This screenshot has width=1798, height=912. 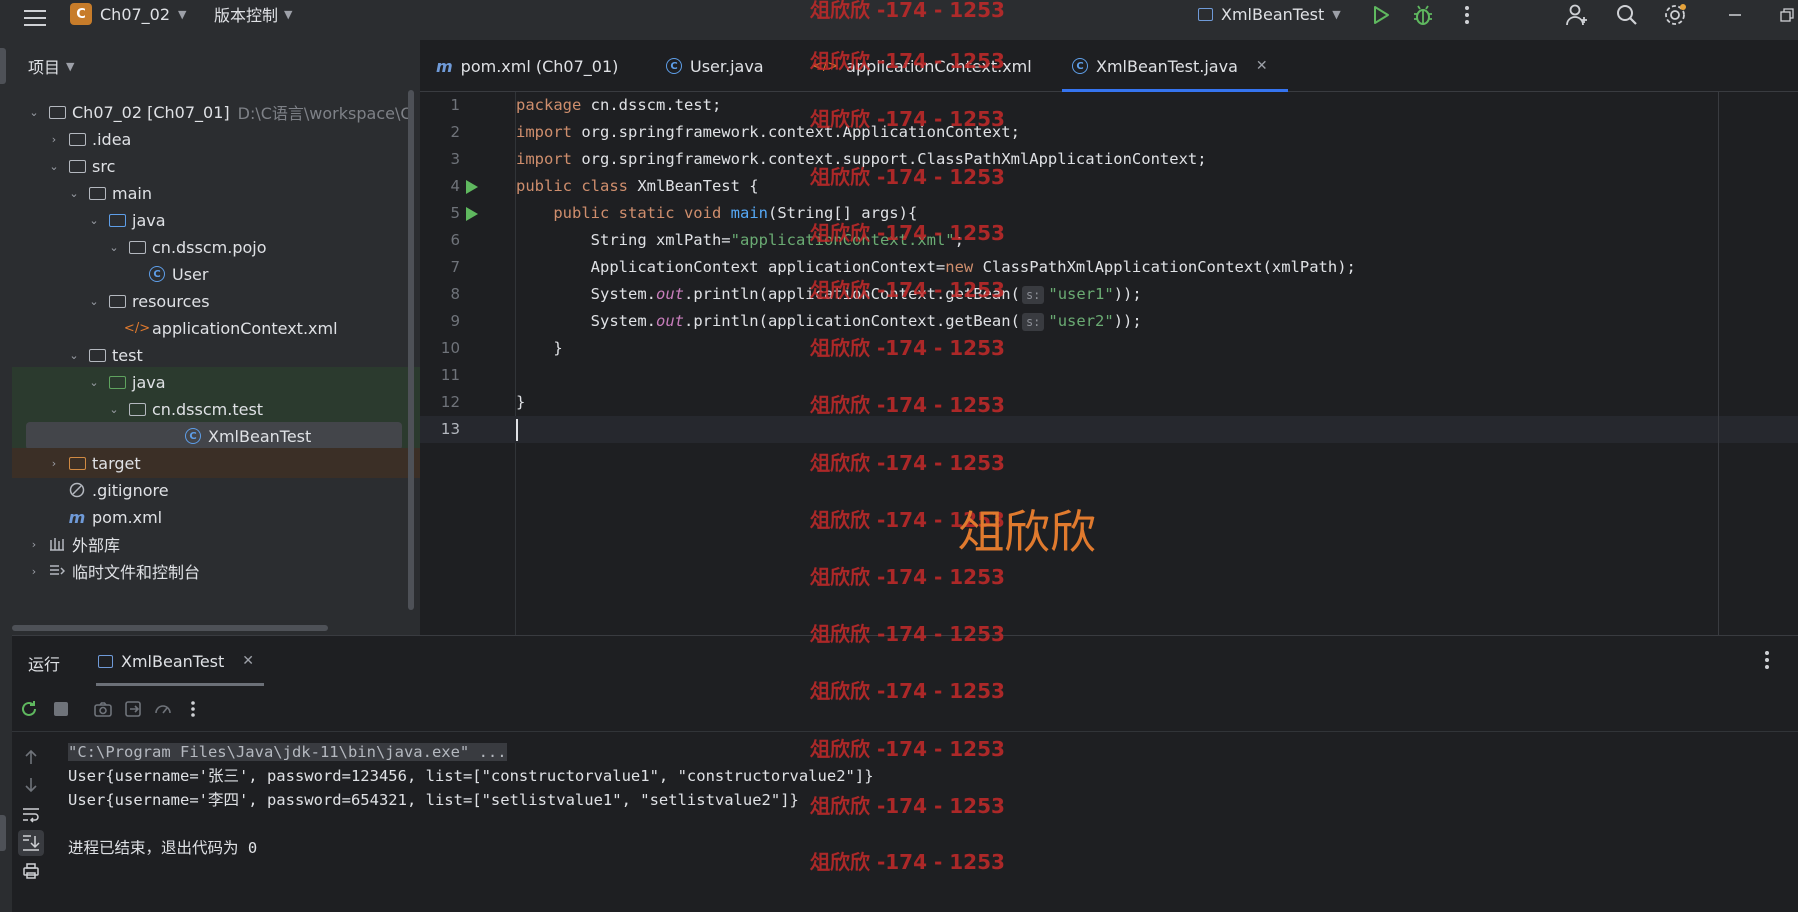 I want to click on coverage-icon, so click(x=163, y=709).